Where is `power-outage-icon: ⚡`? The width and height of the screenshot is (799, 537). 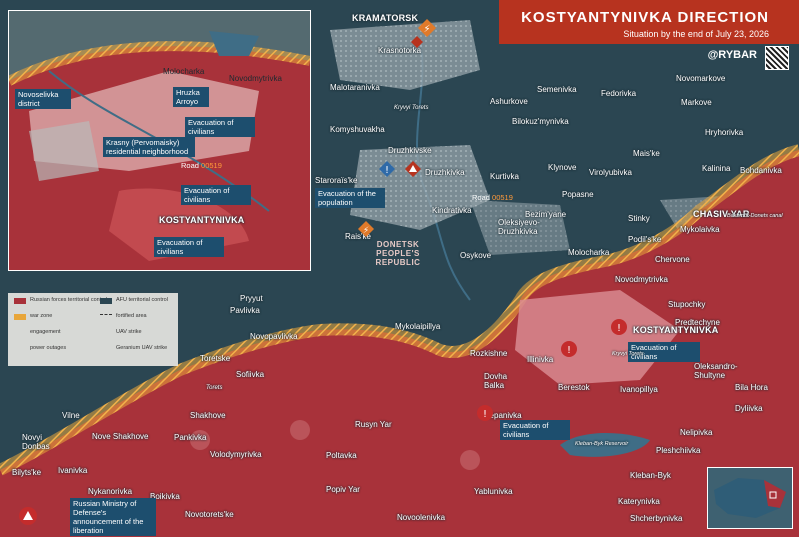 power-outage-icon: ⚡ is located at coordinates (366, 229).